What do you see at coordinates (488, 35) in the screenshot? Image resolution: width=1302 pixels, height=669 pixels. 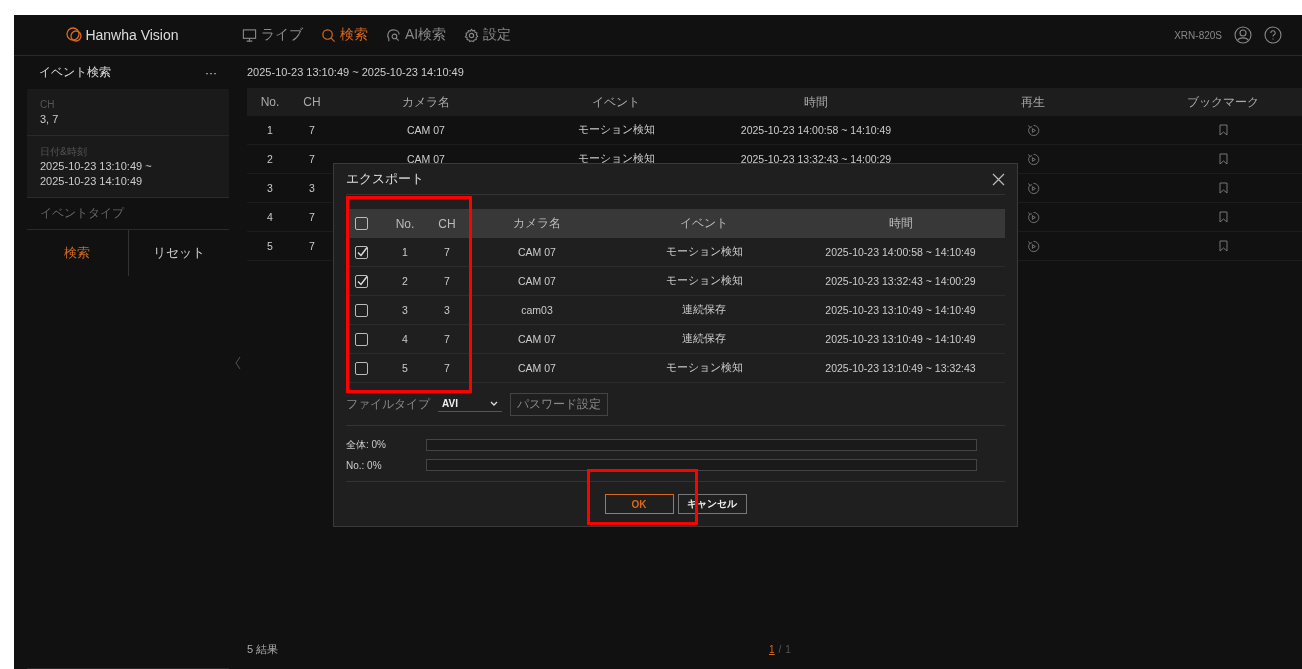 I see `nav-tab: 設定` at bounding box center [488, 35].